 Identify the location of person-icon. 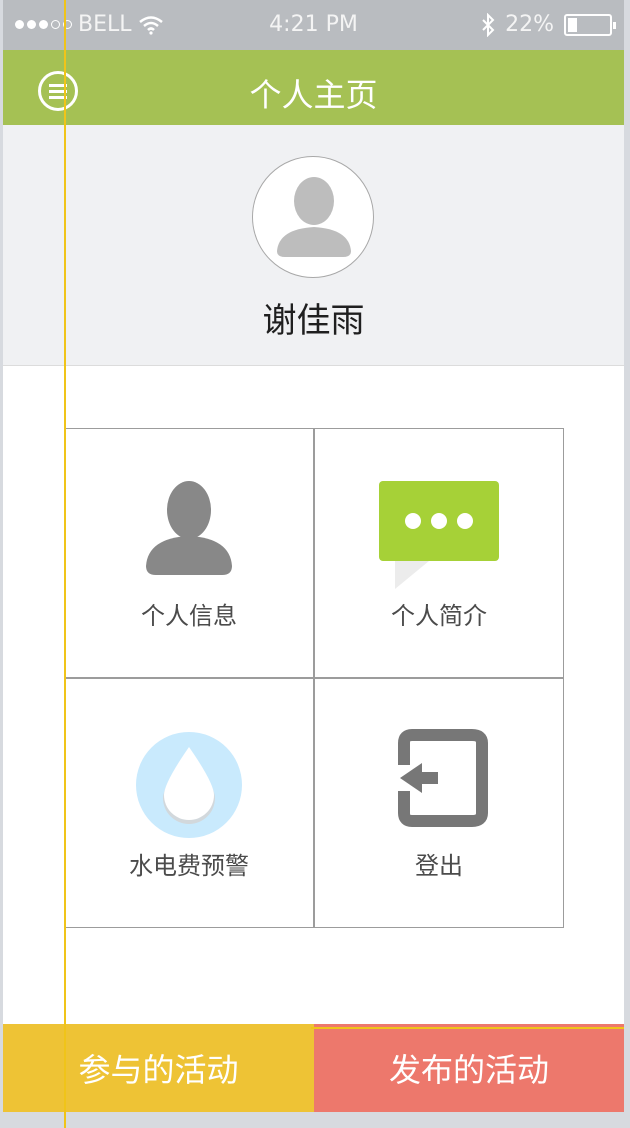
(189, 528).